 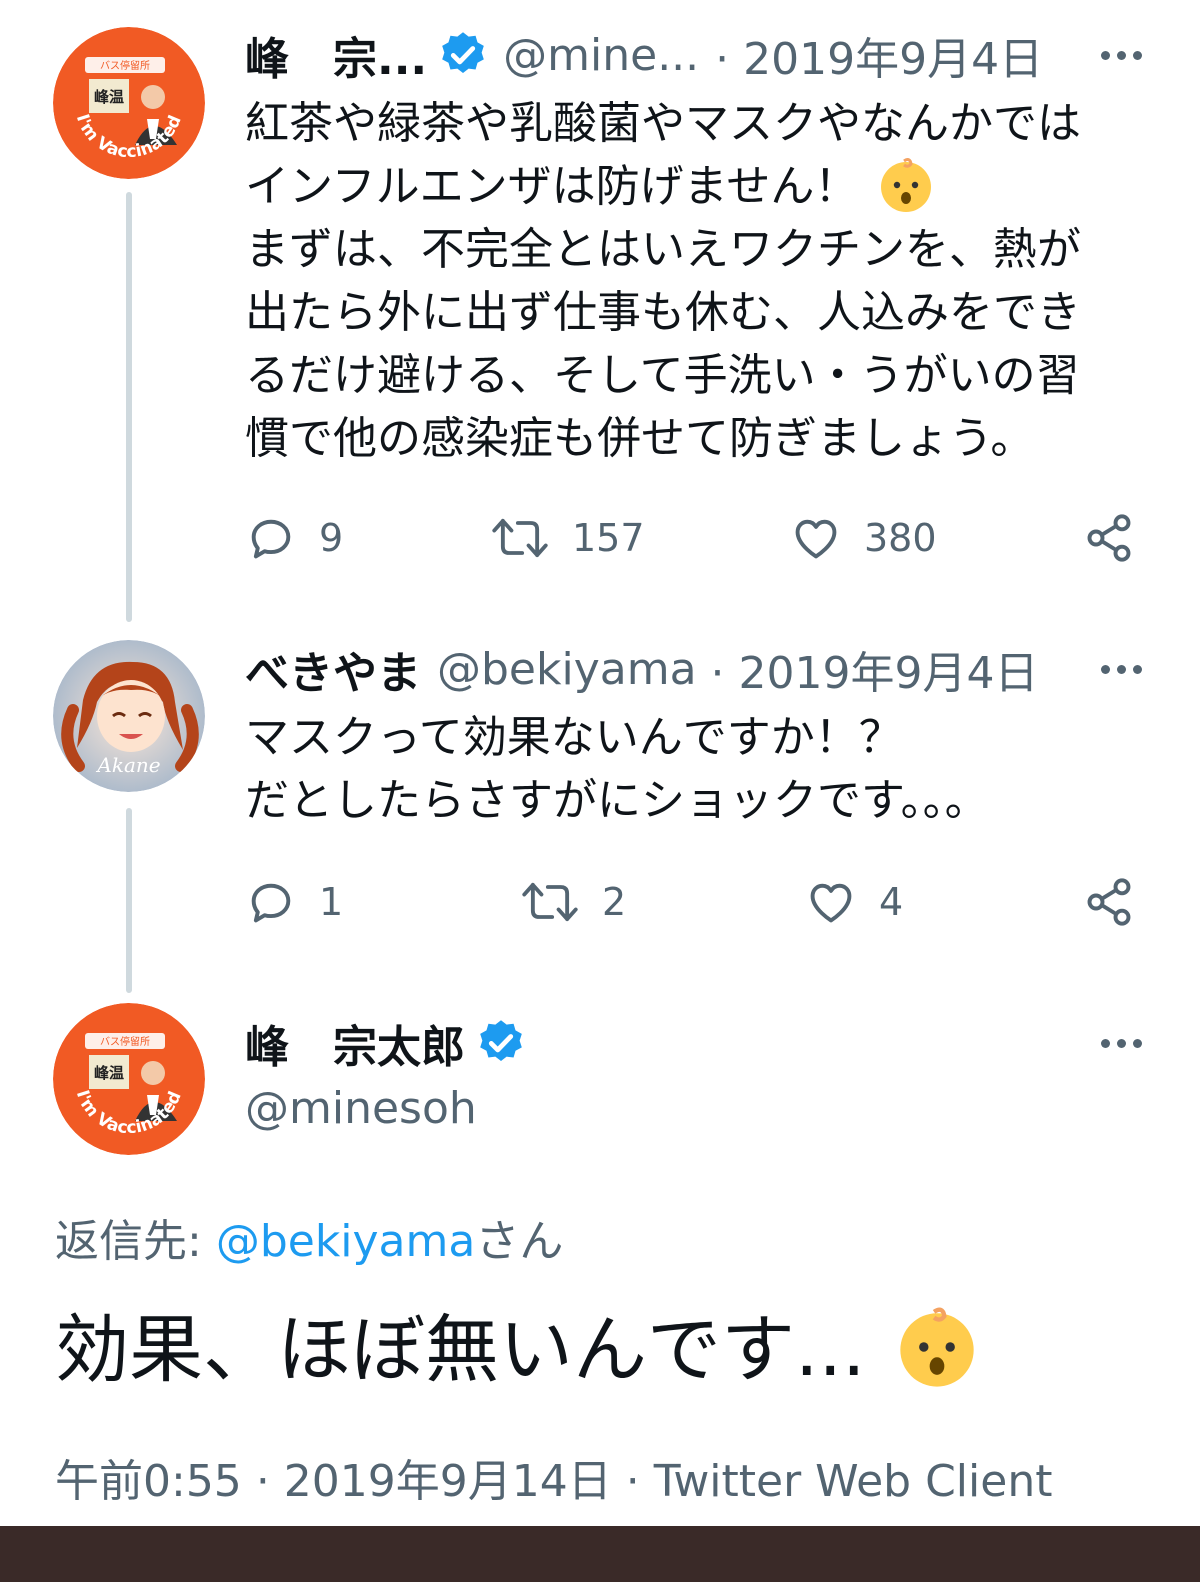 What do you see at coordinates (697, 769) in the screenshot?
I see `tweet-2-text: マスクって効果ないんですか！？ だとしたらさすがにショックです。。。` at bounding box center [697, 769].